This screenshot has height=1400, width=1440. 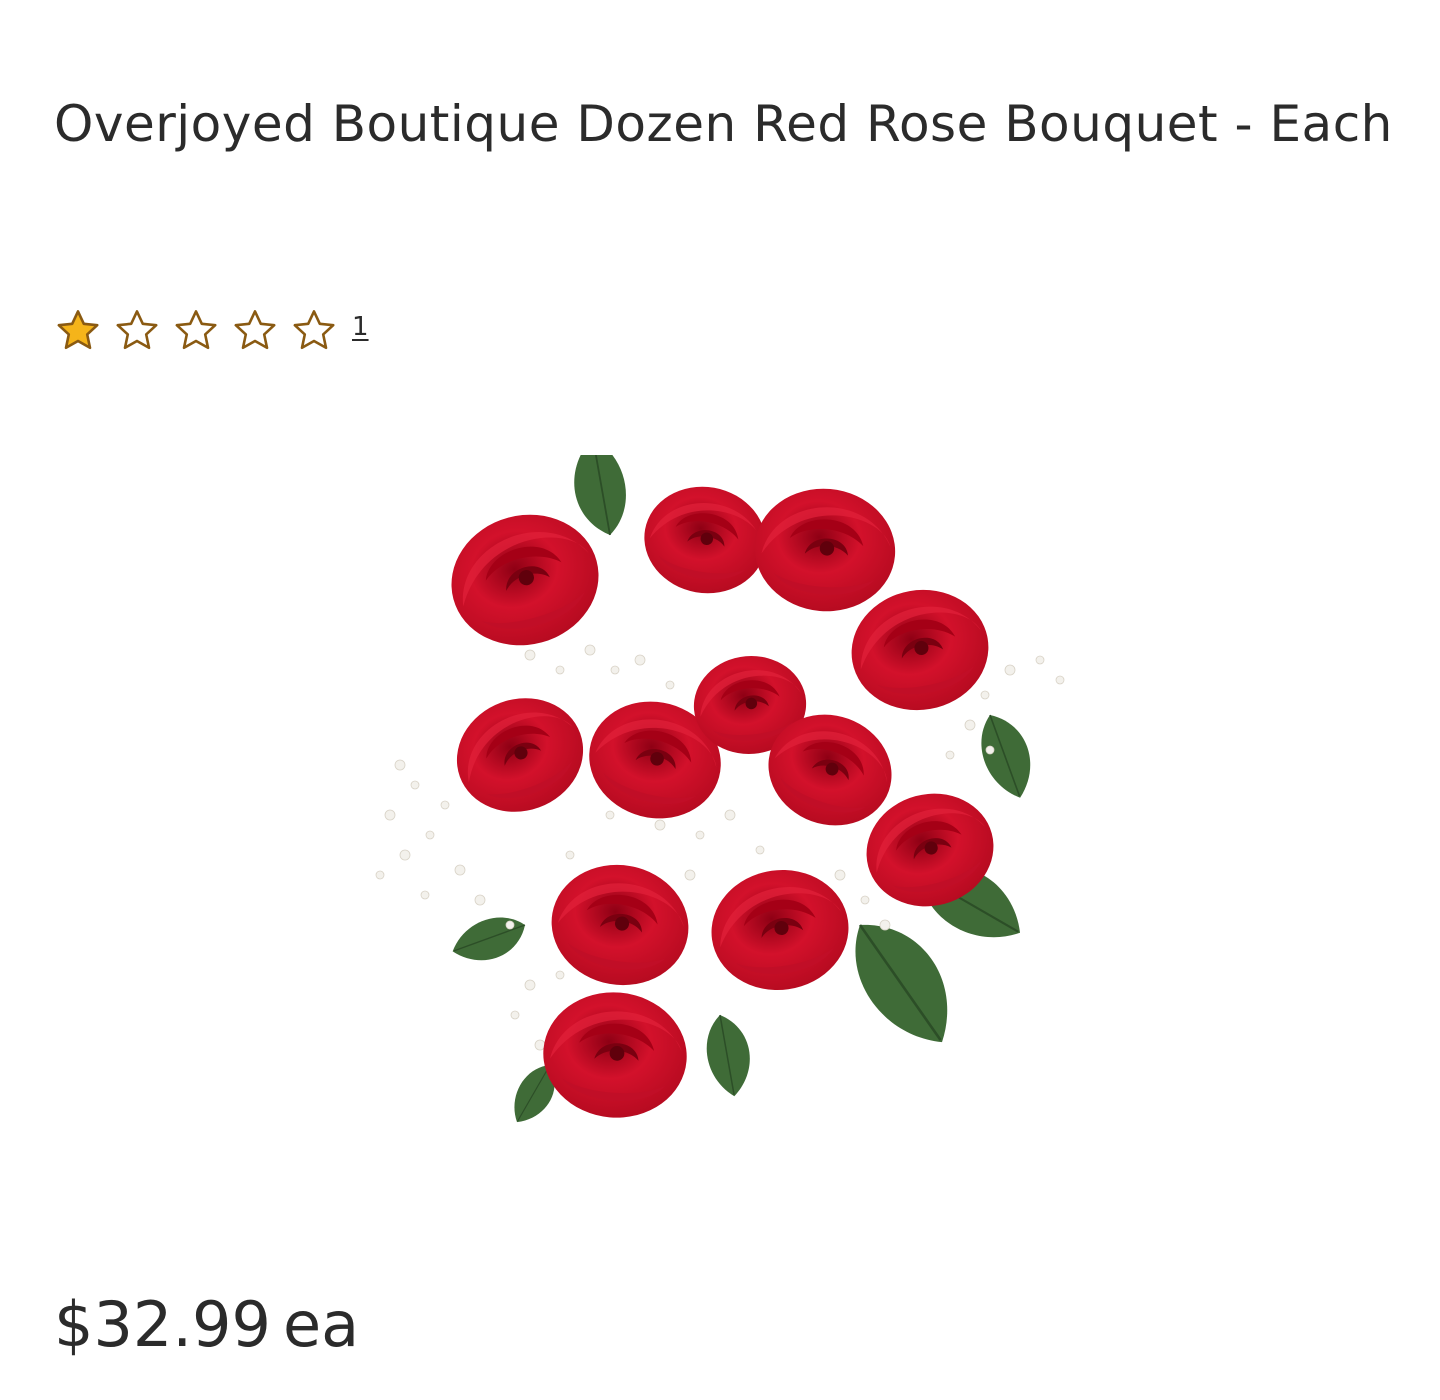 I want to click on price-unit: ea, so click(x=321, y=1324).